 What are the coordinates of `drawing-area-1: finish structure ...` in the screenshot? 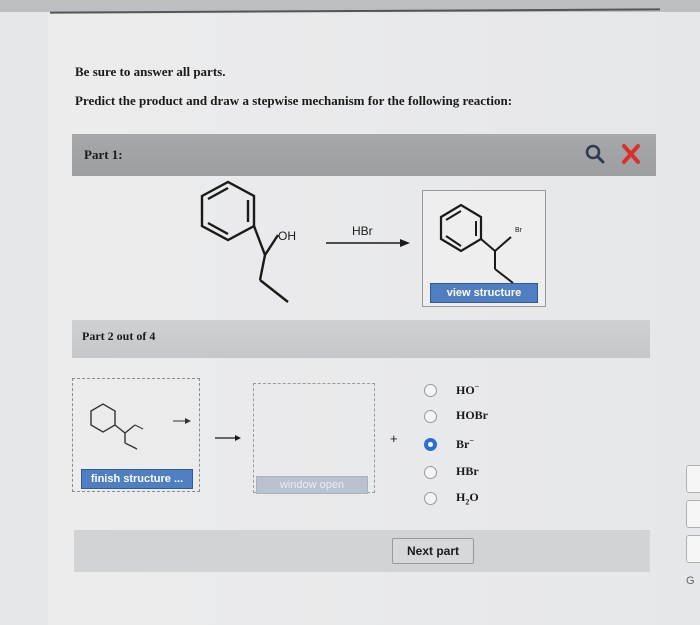 It's located at (136, 435).